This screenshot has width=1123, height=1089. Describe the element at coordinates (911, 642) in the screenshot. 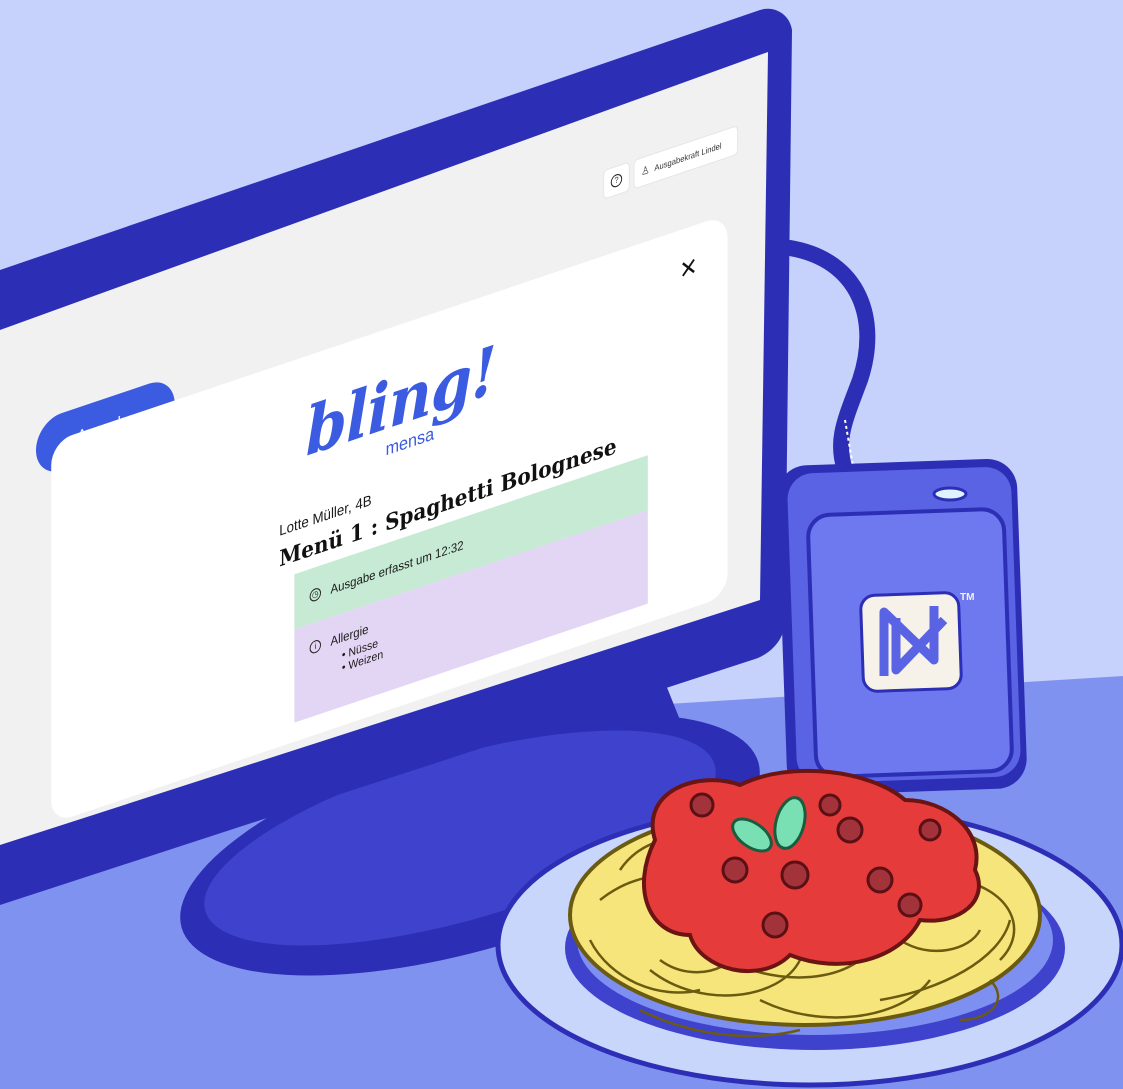

I see `nfc-icon` at that location.